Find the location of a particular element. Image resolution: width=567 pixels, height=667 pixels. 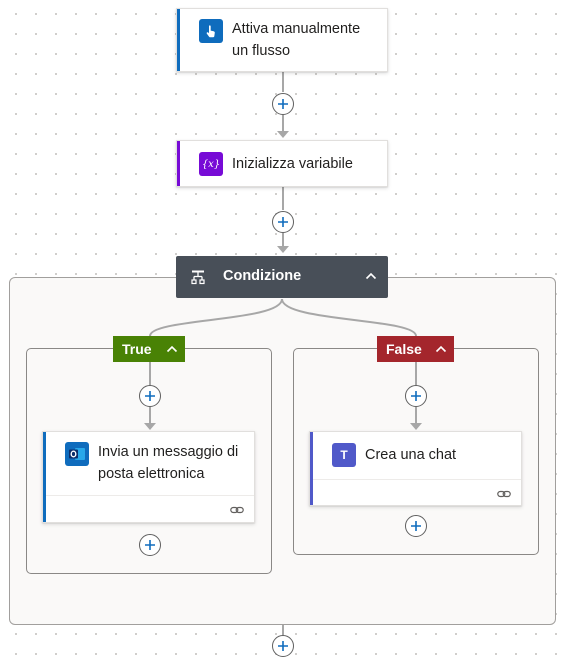

send-email-title: Invia un messaggio di posta elettronica is located at coordinates (168, 463).